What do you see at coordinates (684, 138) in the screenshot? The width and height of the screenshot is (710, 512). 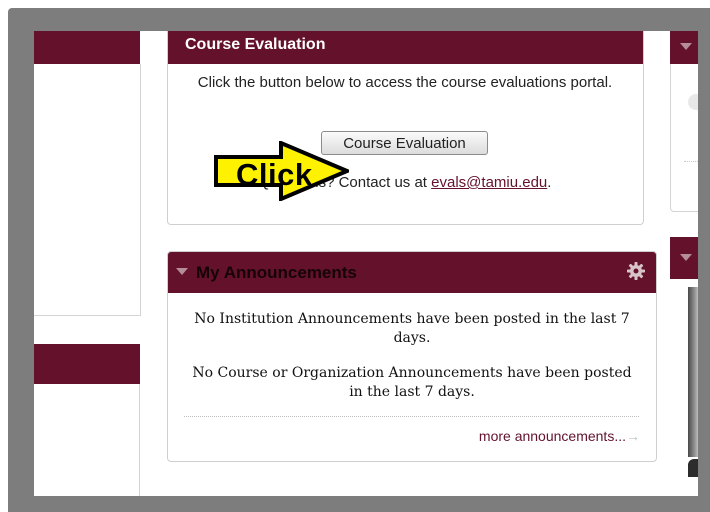 I see `right-module-body` at bounding box center [684, 138].